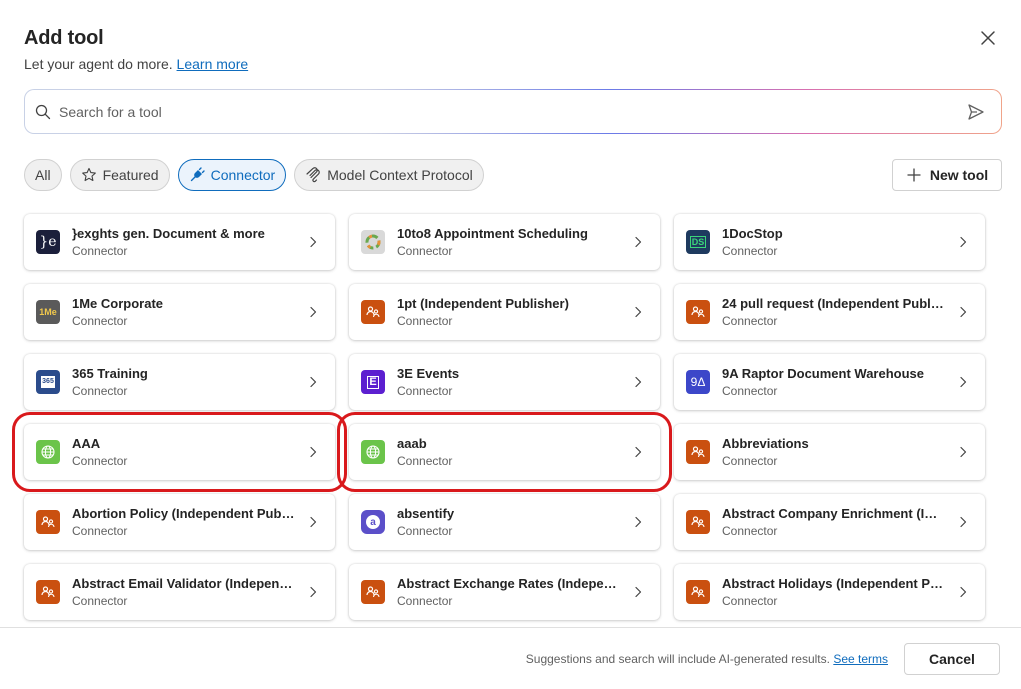  Describe the element at coordinates (179, 452) in the screenshot. I see `tool-card: AAA Connector` at that location.